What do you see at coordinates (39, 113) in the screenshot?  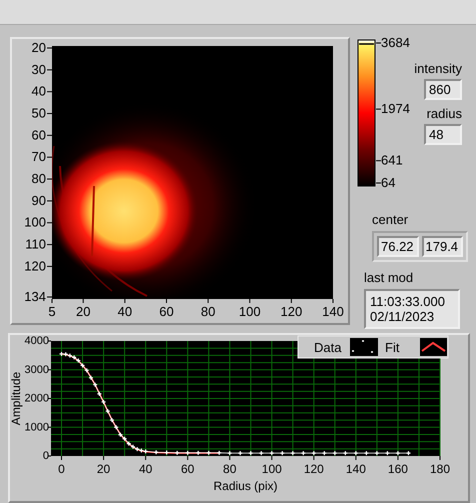 I see `y-axis-label: 50` at bounding box center [39, 113].